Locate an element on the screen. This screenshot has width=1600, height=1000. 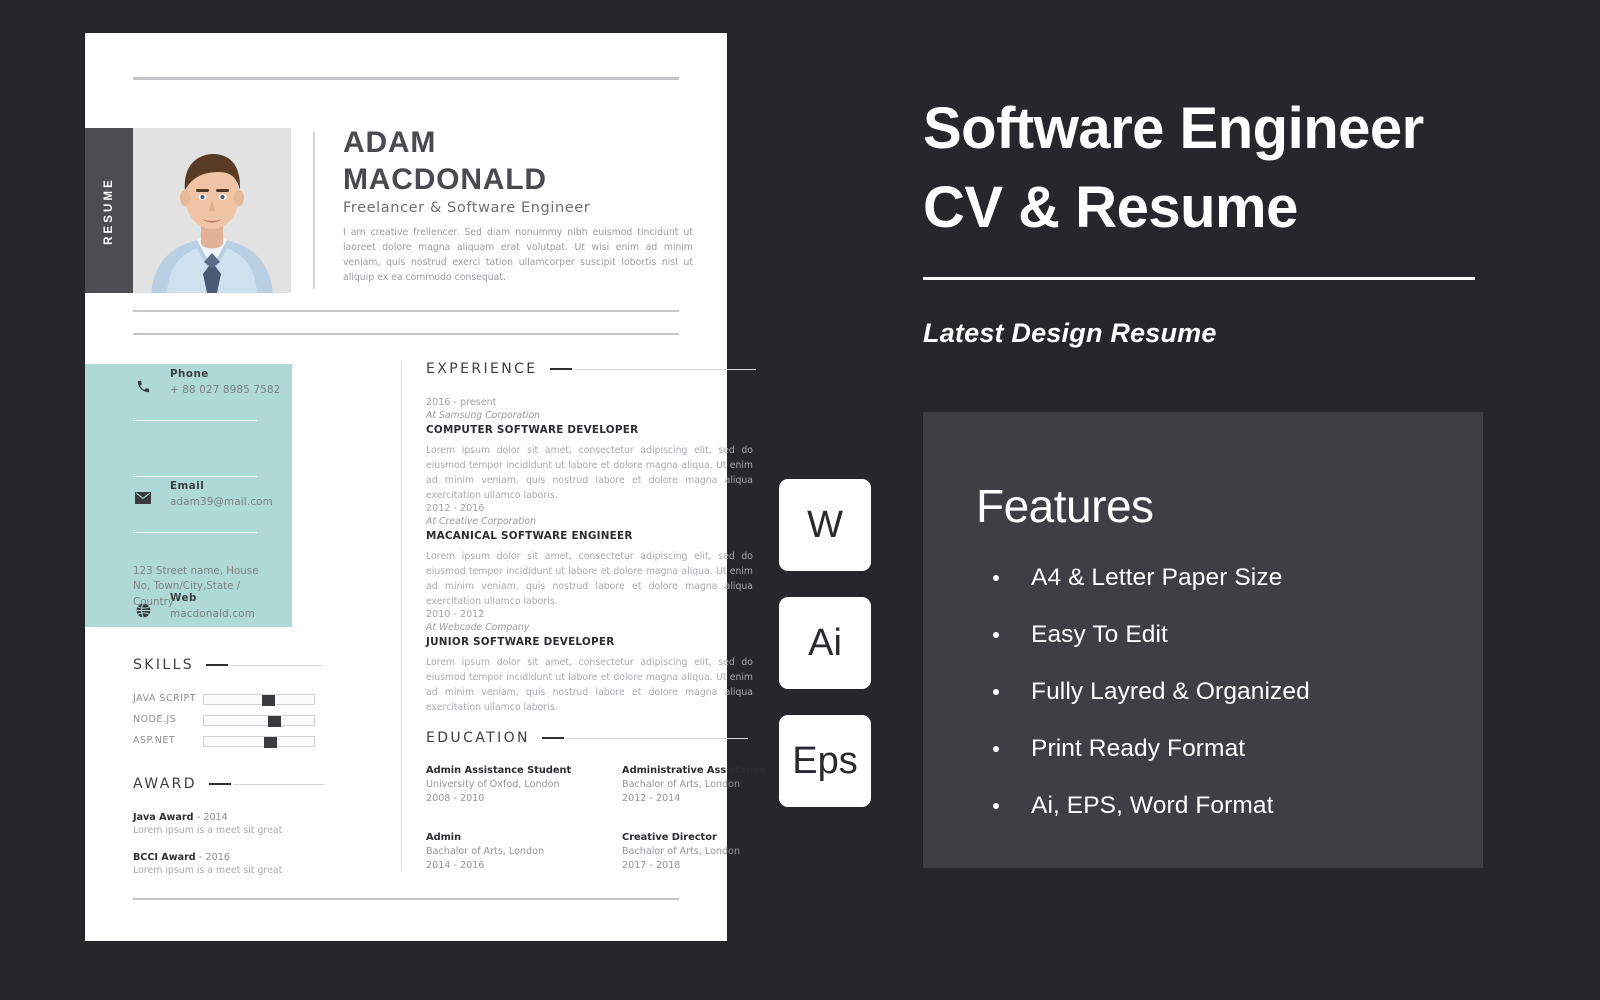
education-title: Creative Director is located at coordinates (669, 837).